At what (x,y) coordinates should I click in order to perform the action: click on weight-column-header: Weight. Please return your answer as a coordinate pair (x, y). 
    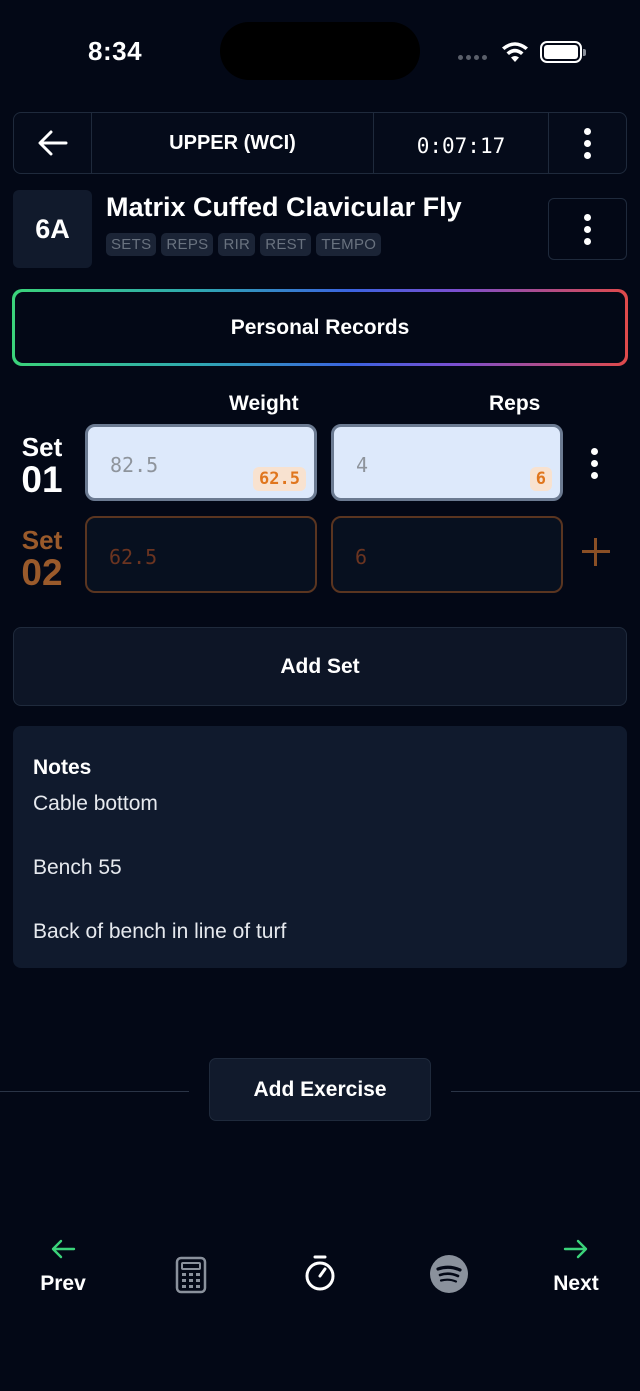
    Looking at the image, I should click on (264, 403).